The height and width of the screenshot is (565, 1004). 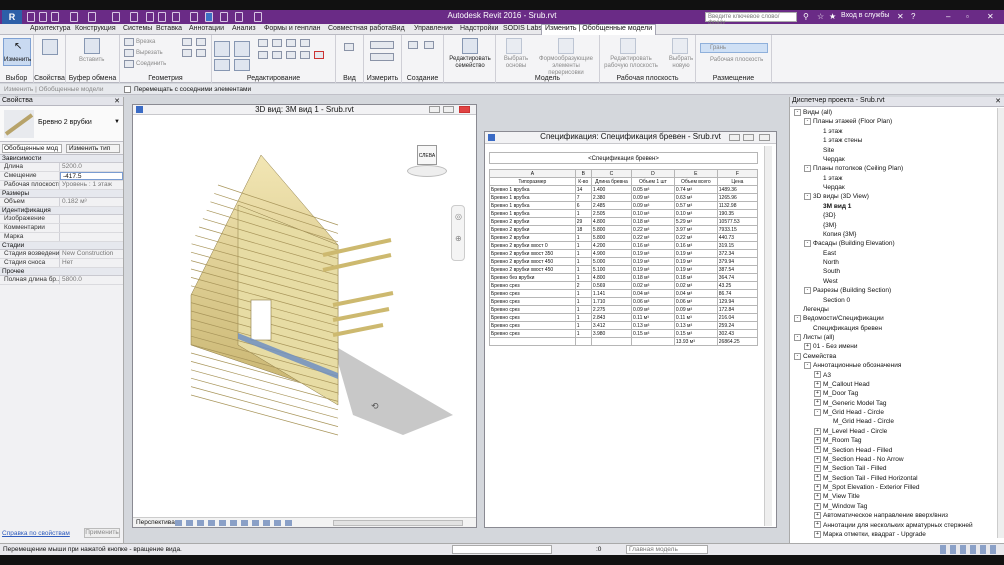 I want to click on browser-node: - Планы потолков (Ceiling Plan), so click(x=896, y=168).